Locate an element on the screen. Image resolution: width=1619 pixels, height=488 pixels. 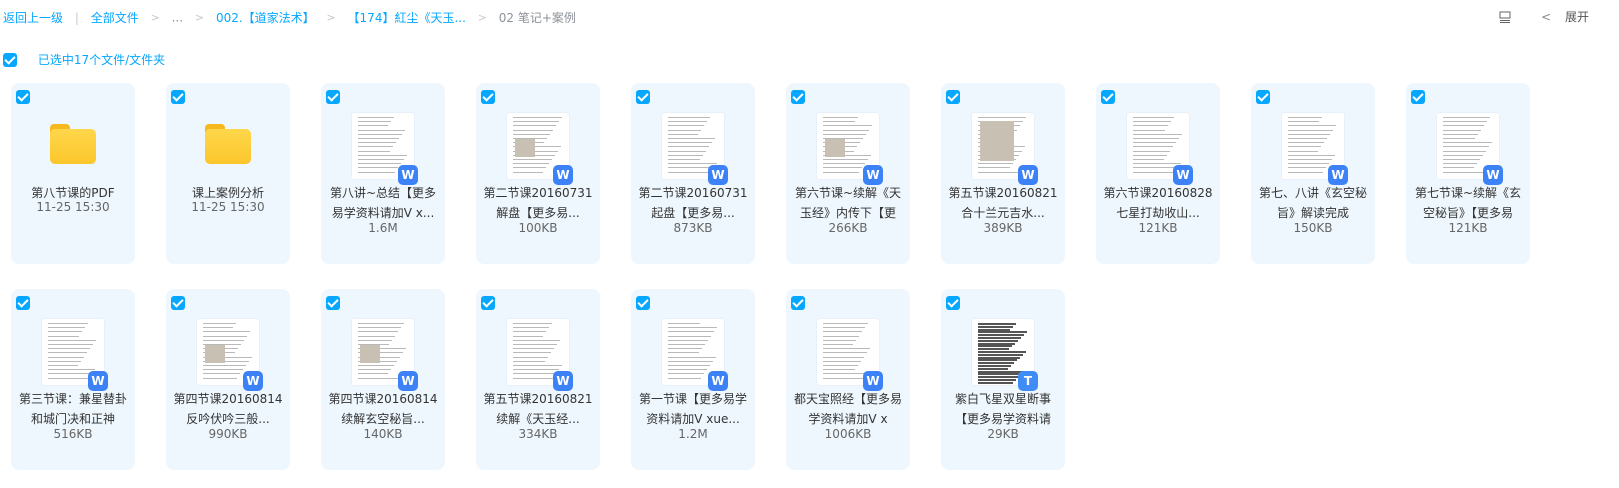
file-name: 都天宝照经【更多易学资料请加V x is located at coordinates (847, 409).